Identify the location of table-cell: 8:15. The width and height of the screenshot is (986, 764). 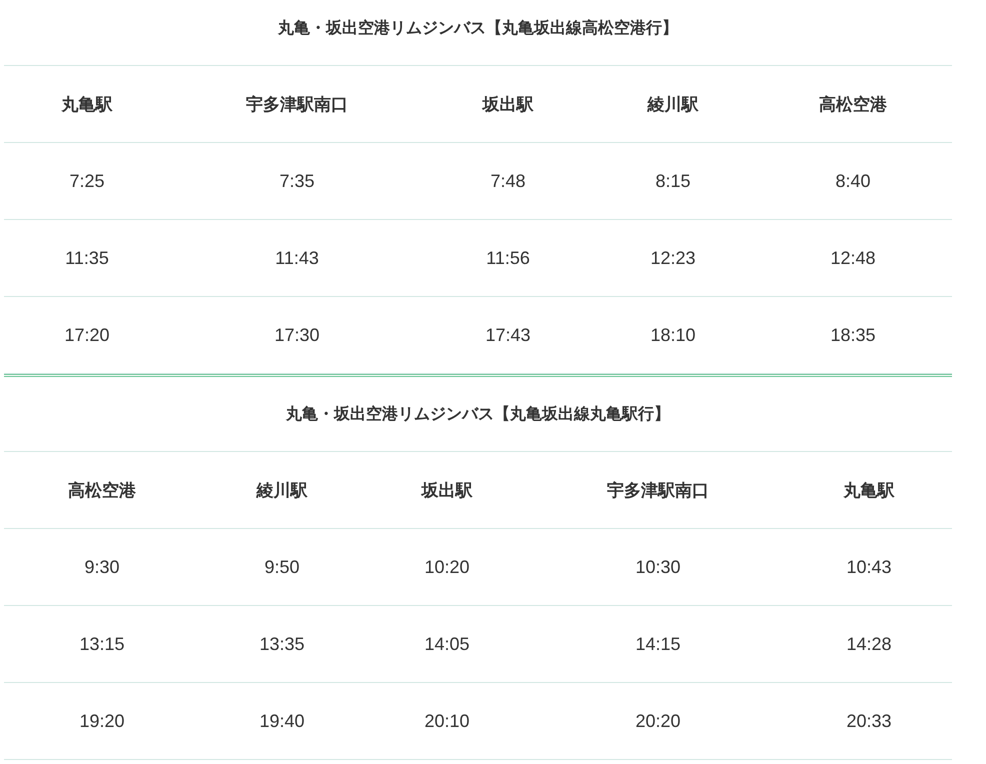
(673, 181).